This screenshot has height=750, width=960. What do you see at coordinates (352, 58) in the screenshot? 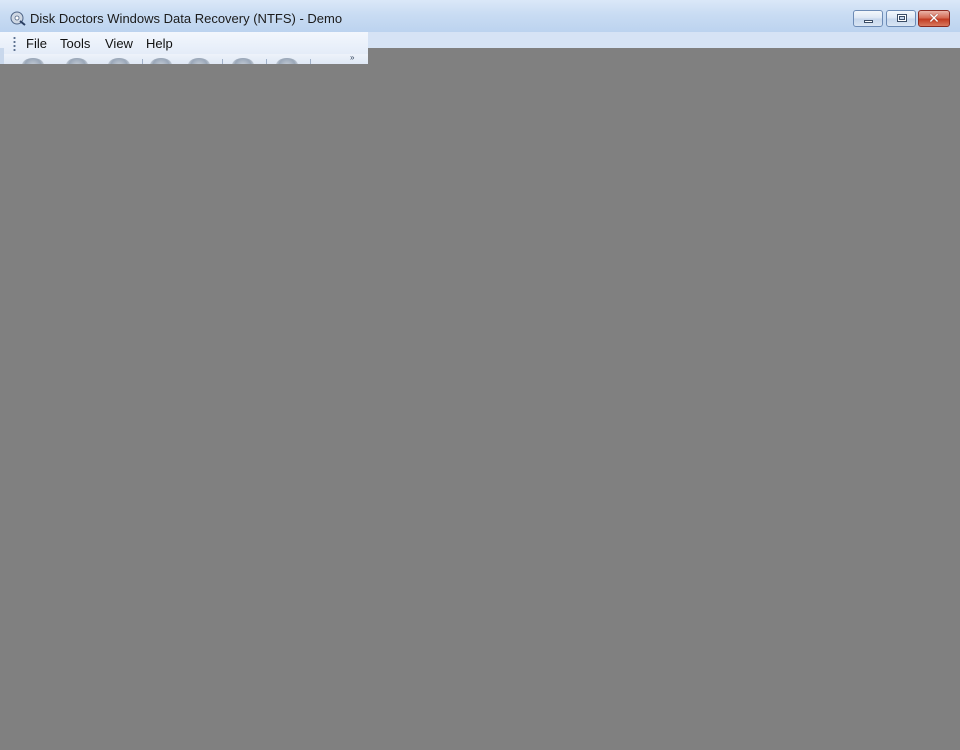
I see `toolbar-overflow-icon: »` at bounding box center [352, 58].